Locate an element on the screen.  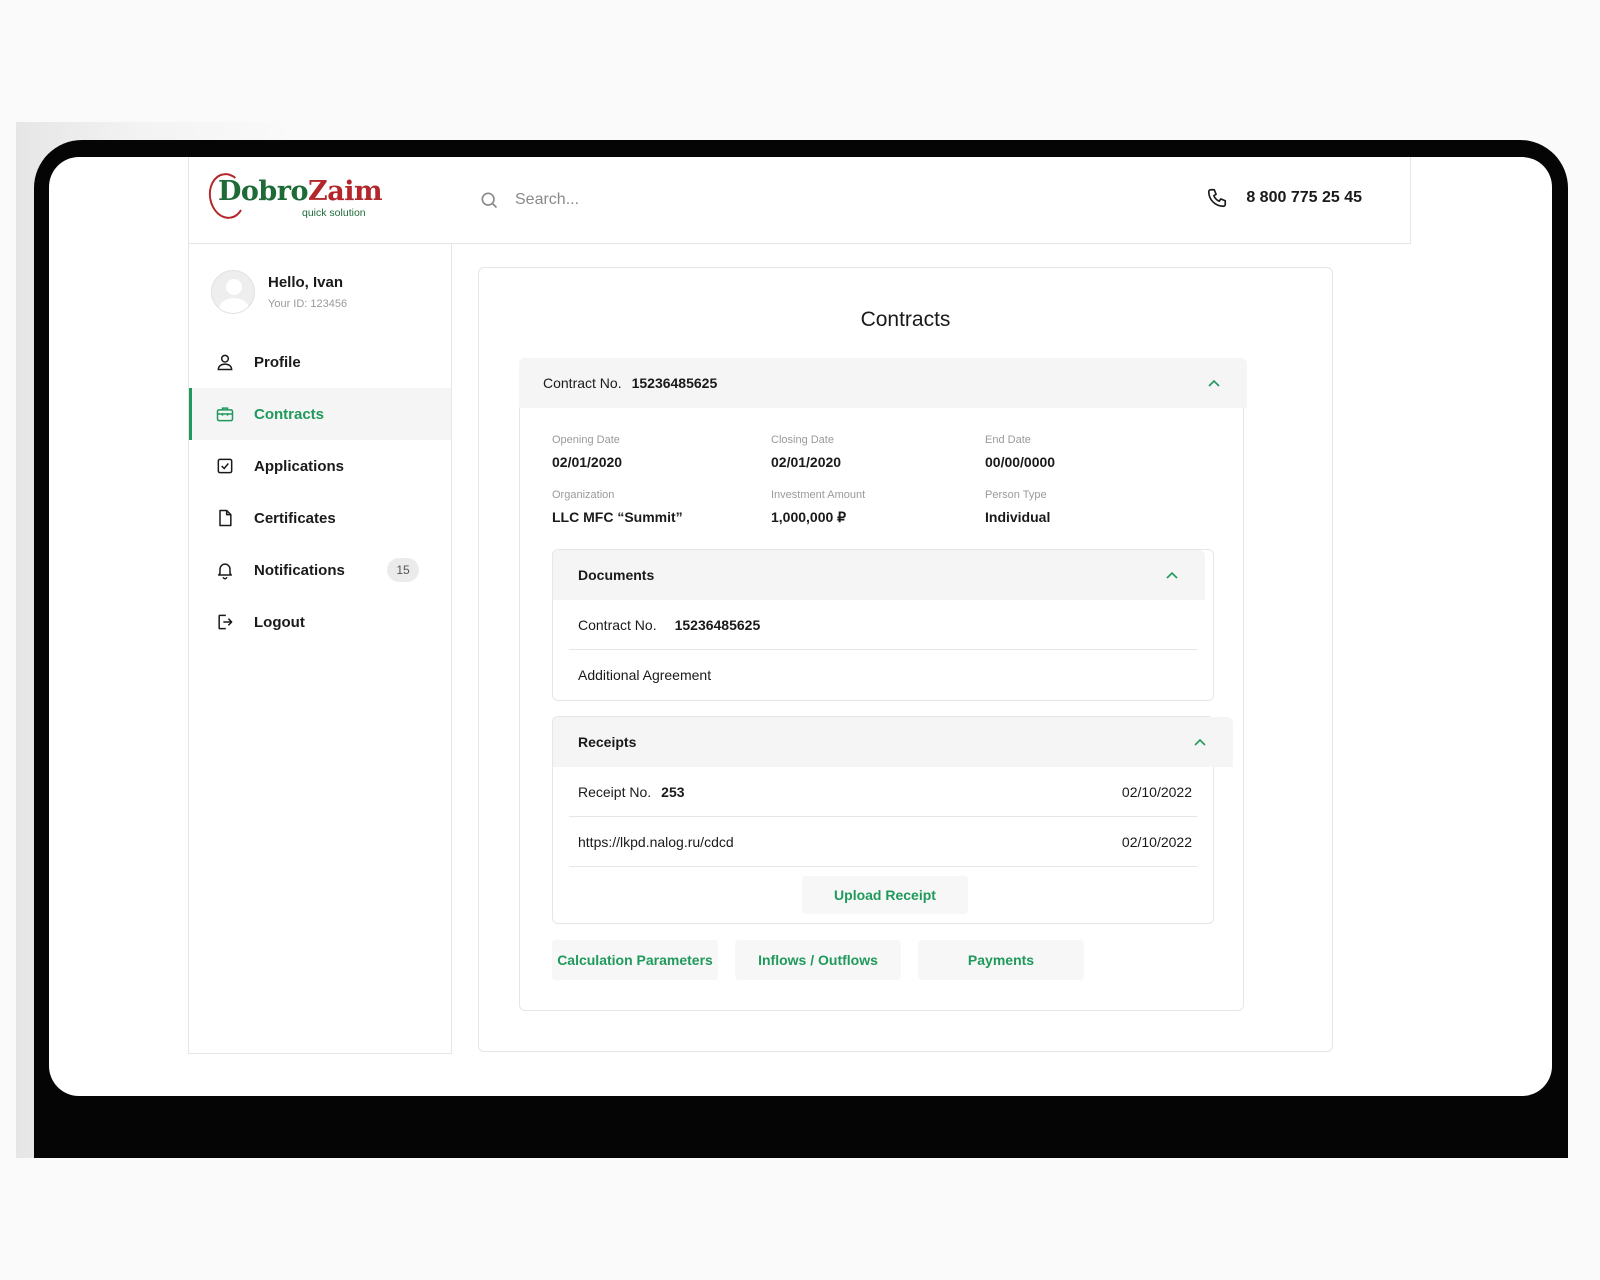
contract-no-label: Contract No. is located at coordinates (582, 383).